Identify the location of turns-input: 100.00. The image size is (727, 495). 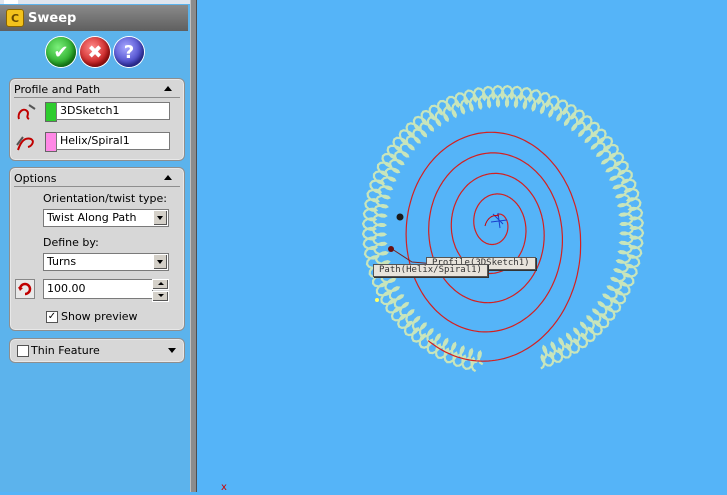
(98, 289).